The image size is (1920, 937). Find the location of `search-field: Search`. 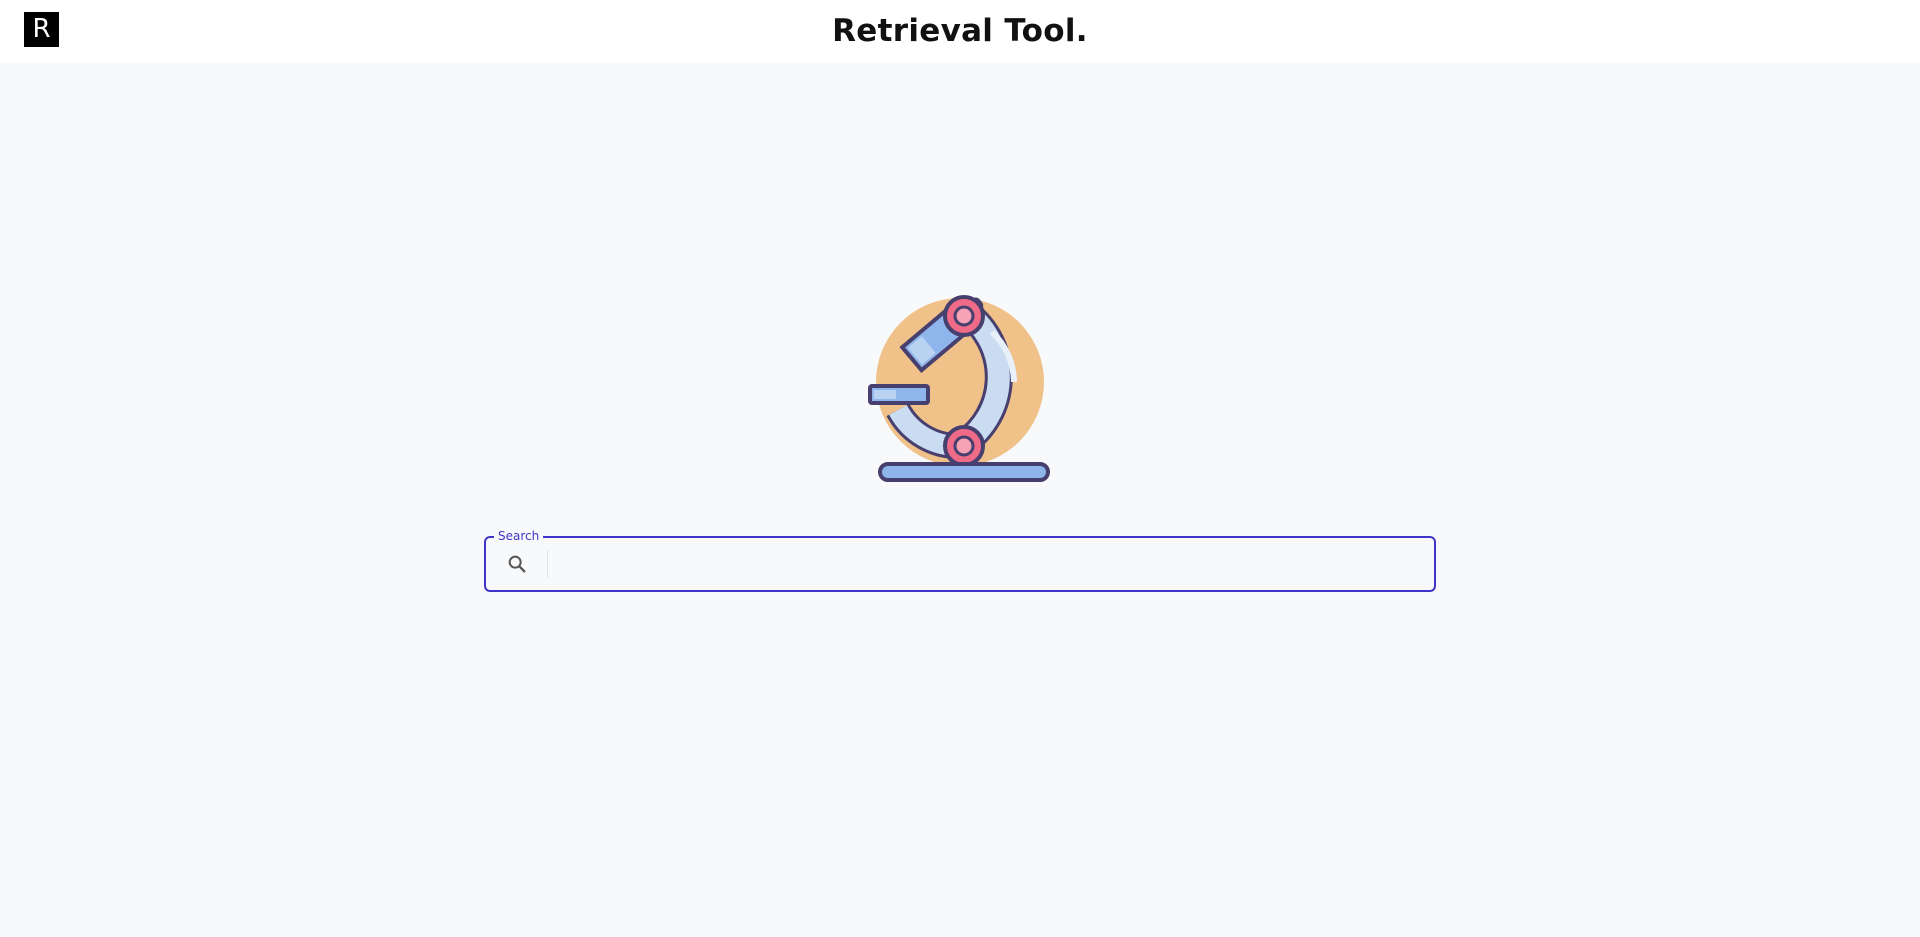

search-field: Search is located at coordinates (960, 560).